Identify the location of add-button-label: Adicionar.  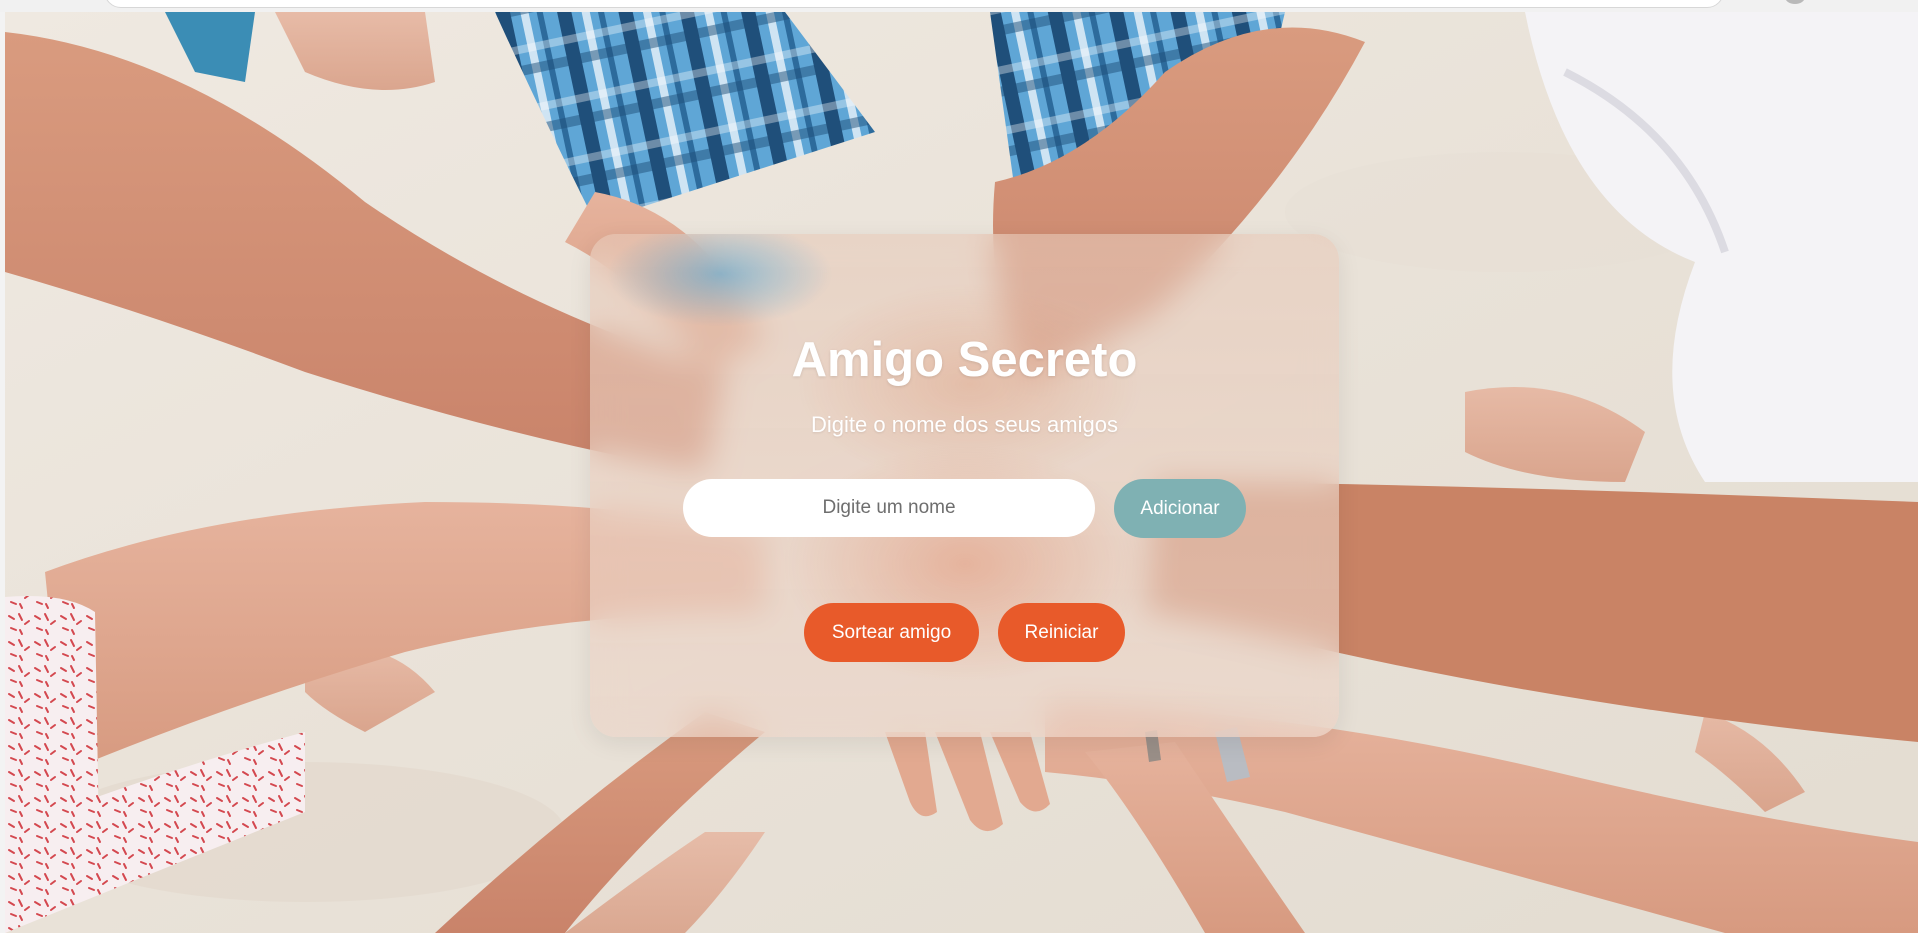
(1180, 508).